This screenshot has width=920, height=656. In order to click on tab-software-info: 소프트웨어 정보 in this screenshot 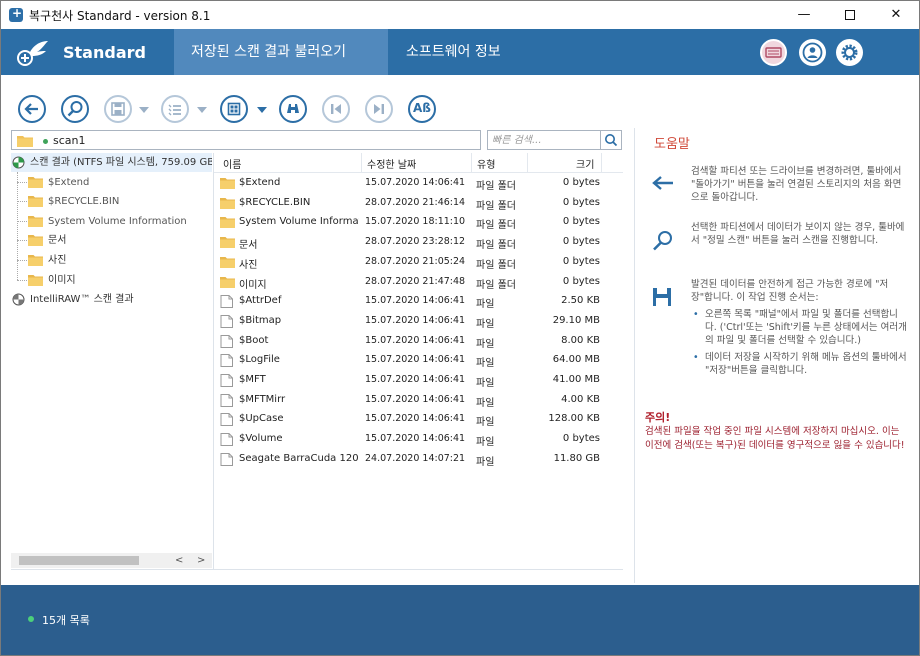, I will do `click(453, 52)`.